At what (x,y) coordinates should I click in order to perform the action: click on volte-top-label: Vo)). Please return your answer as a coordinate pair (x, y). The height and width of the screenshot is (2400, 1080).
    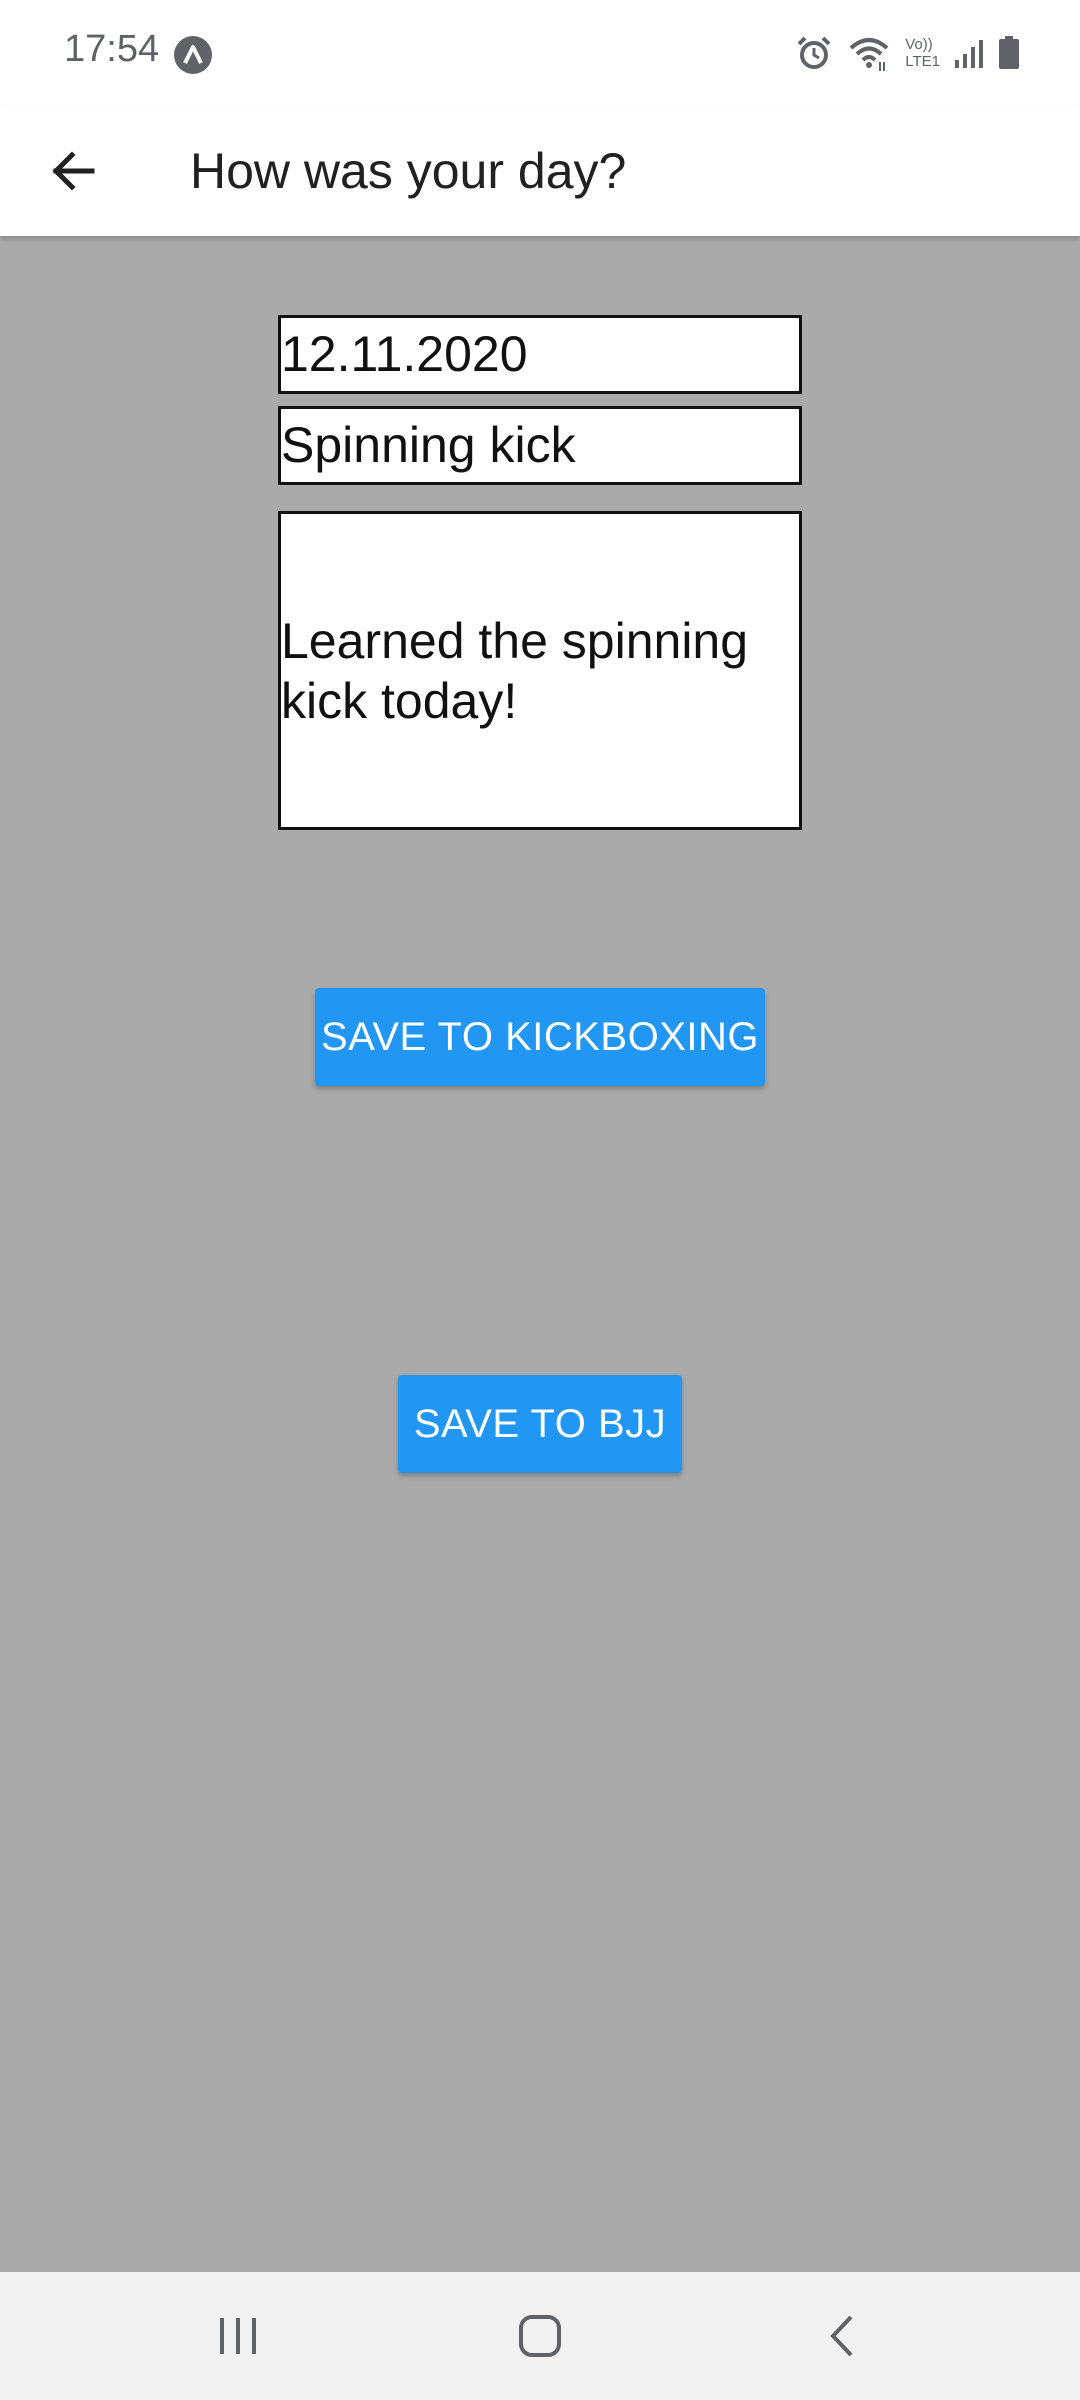
    Looking at the image, I should click on (919, 44).